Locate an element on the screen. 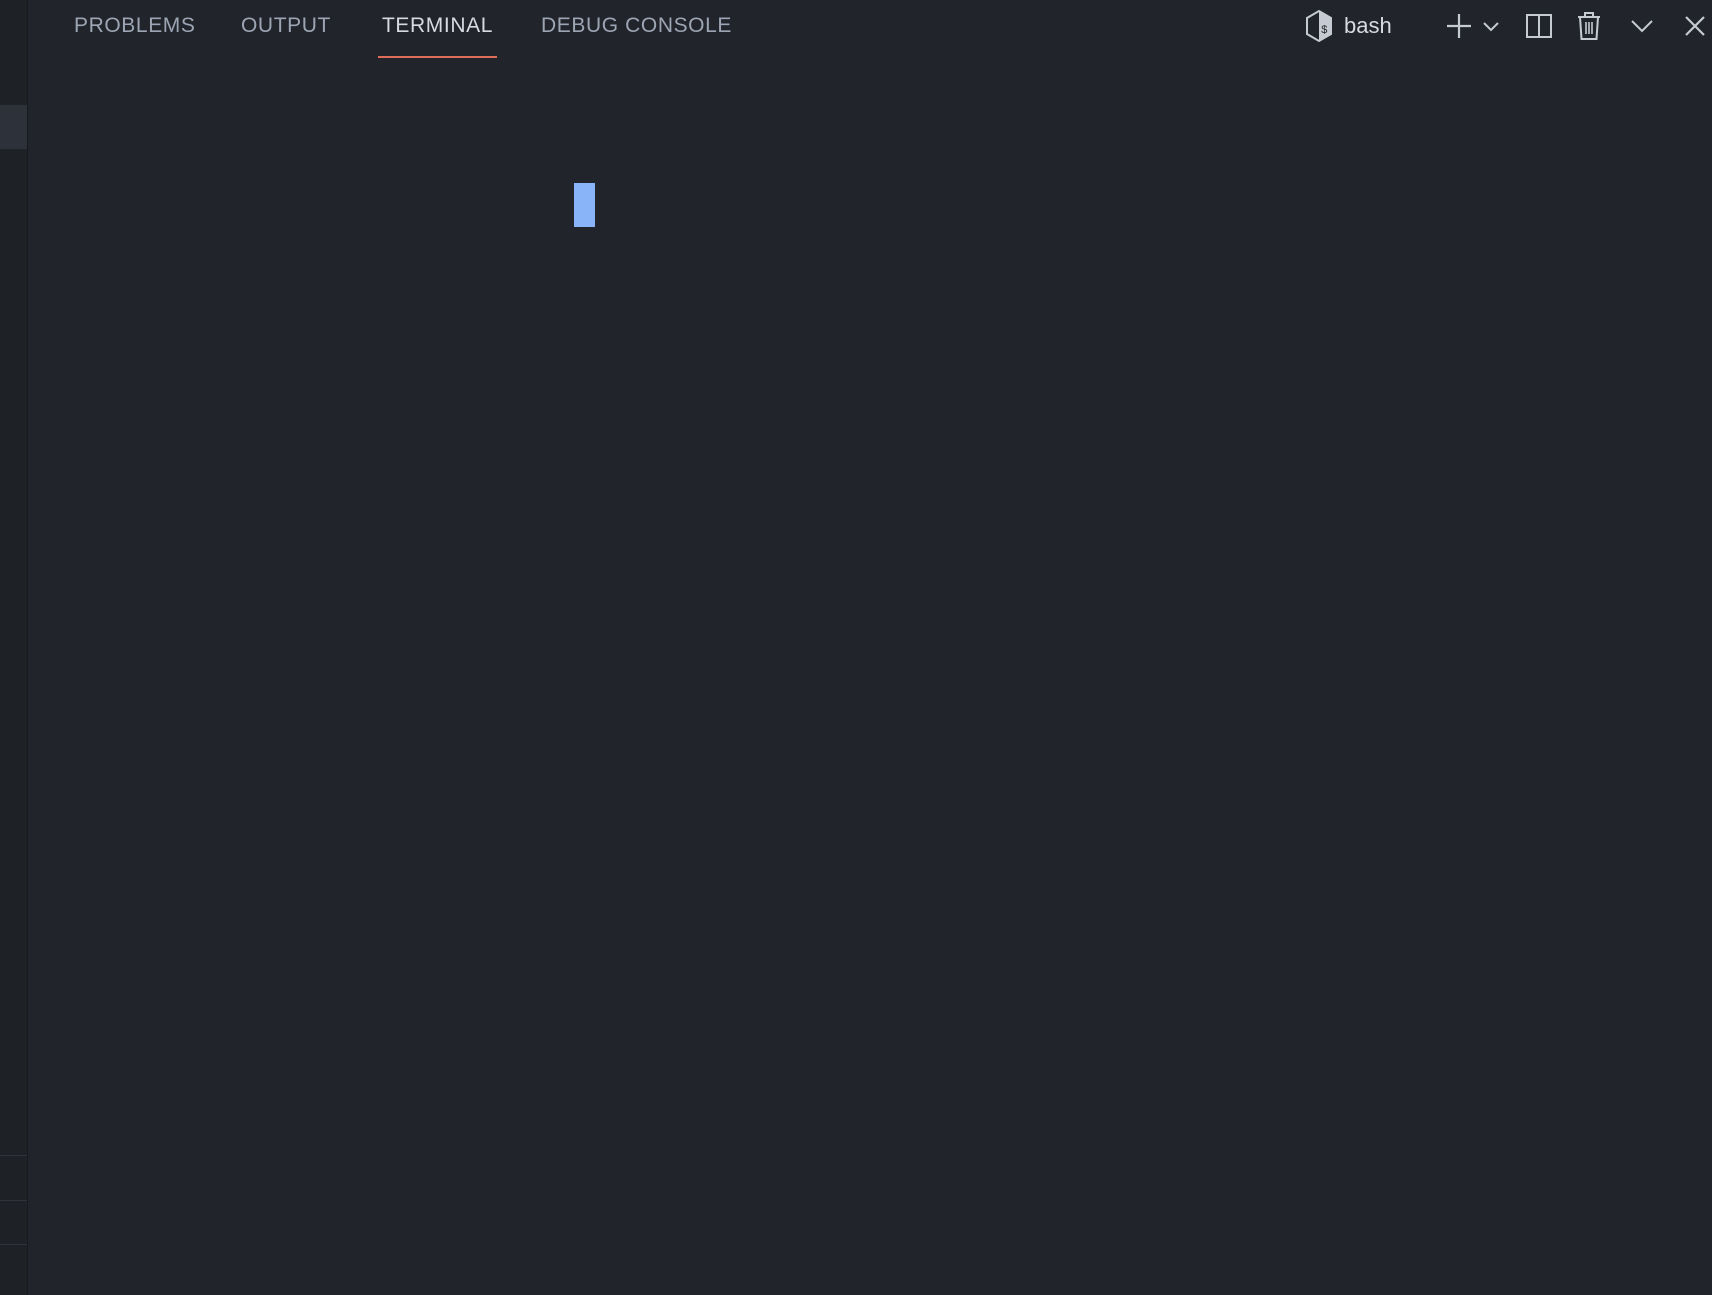 The width and height of the screenshot is (1712, 1295). terminal-shell-selector: $ bash is located at coordinates (1369, 26).